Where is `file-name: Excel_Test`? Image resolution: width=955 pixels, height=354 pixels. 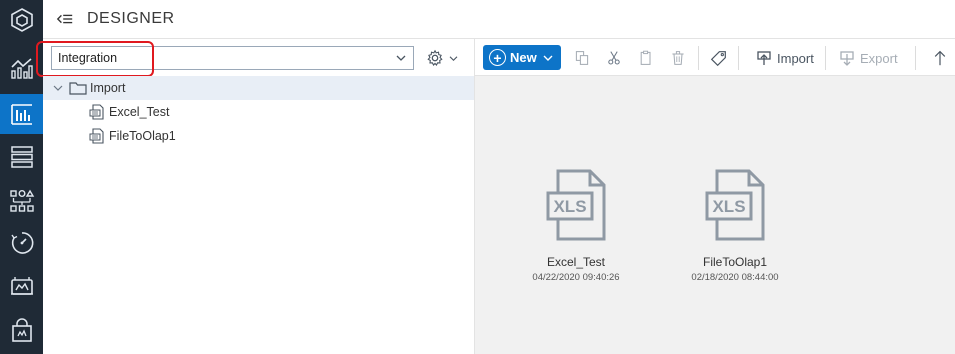
file-name: Excel_Test is located at coordinates (576, 262).